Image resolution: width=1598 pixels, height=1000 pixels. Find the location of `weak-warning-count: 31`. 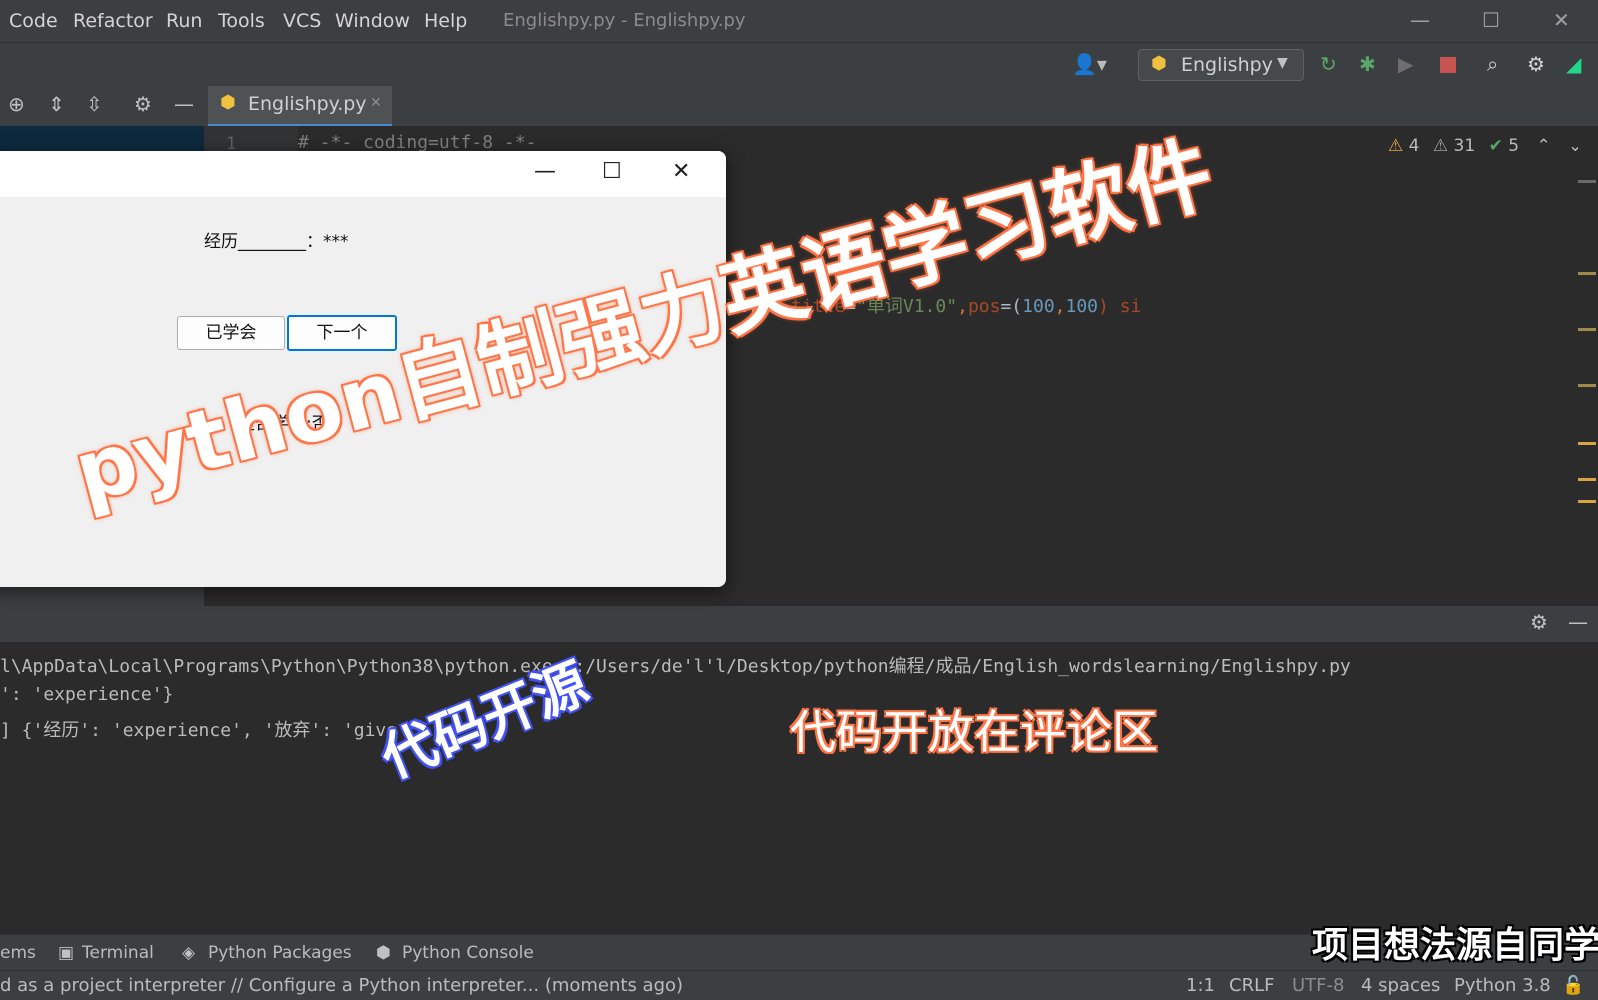

weak-warning-count: 31 is located at coordinates (1464, 146).